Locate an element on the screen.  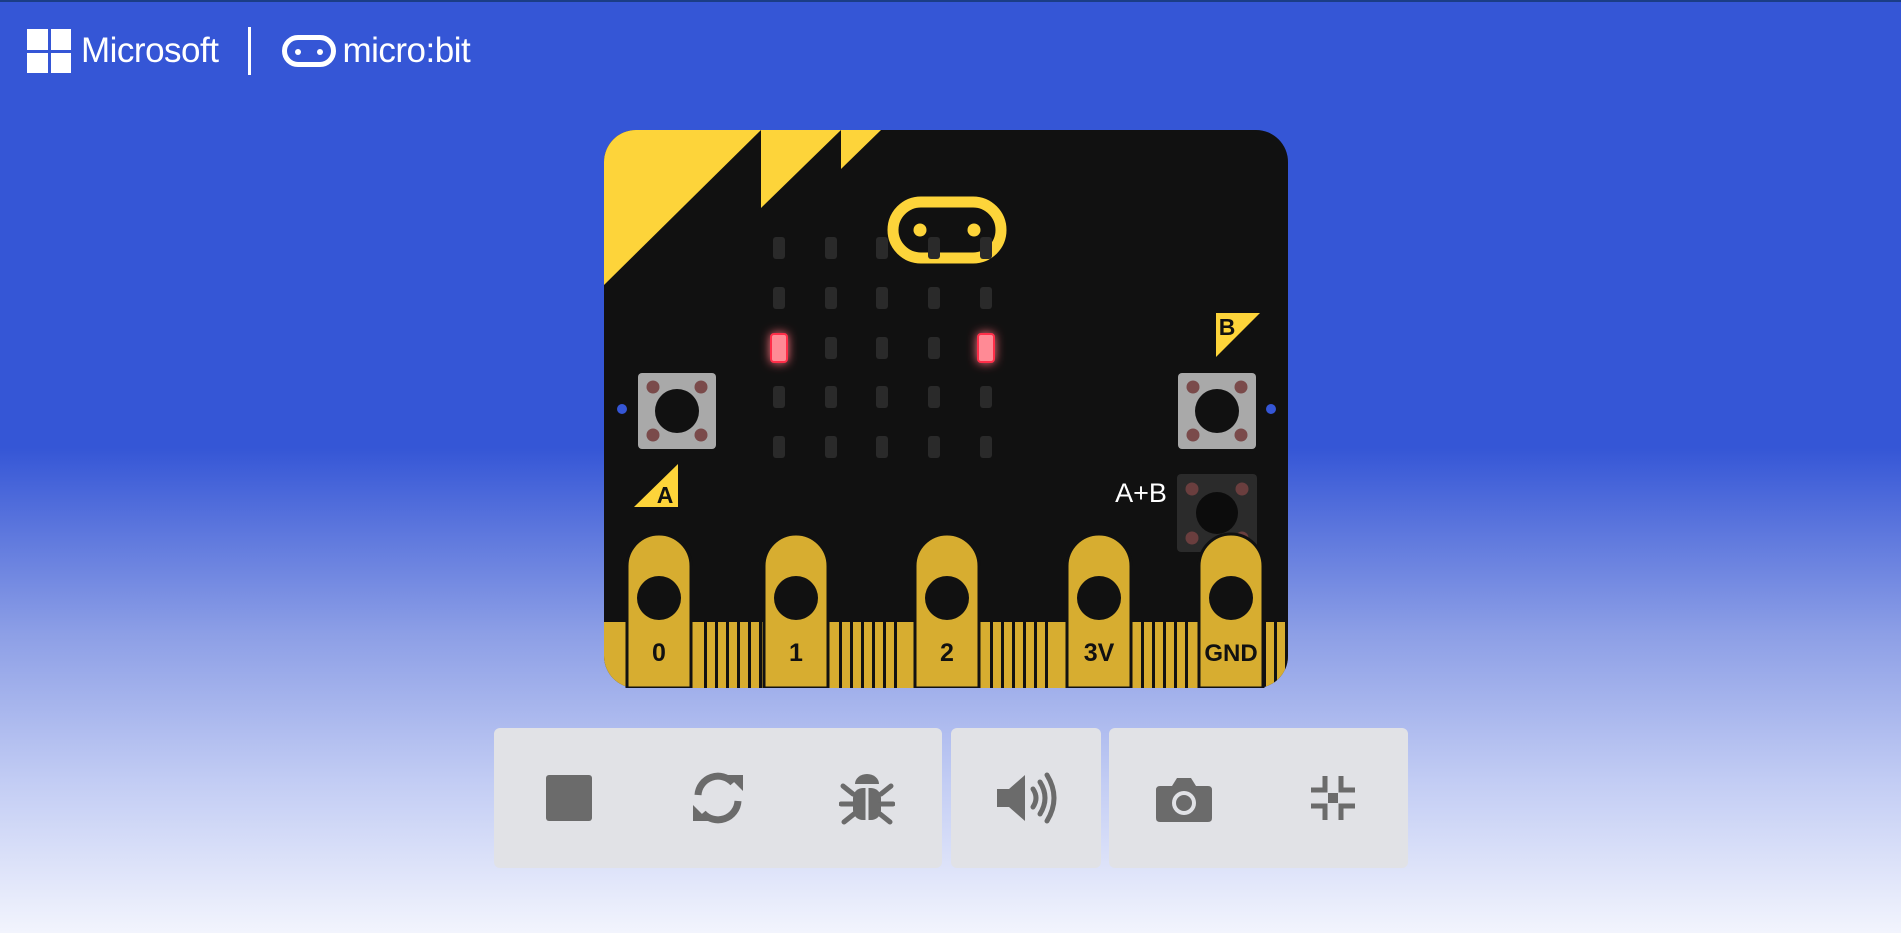
button-a-plus-b-label: A+B is located at coordinates (1141, 493).